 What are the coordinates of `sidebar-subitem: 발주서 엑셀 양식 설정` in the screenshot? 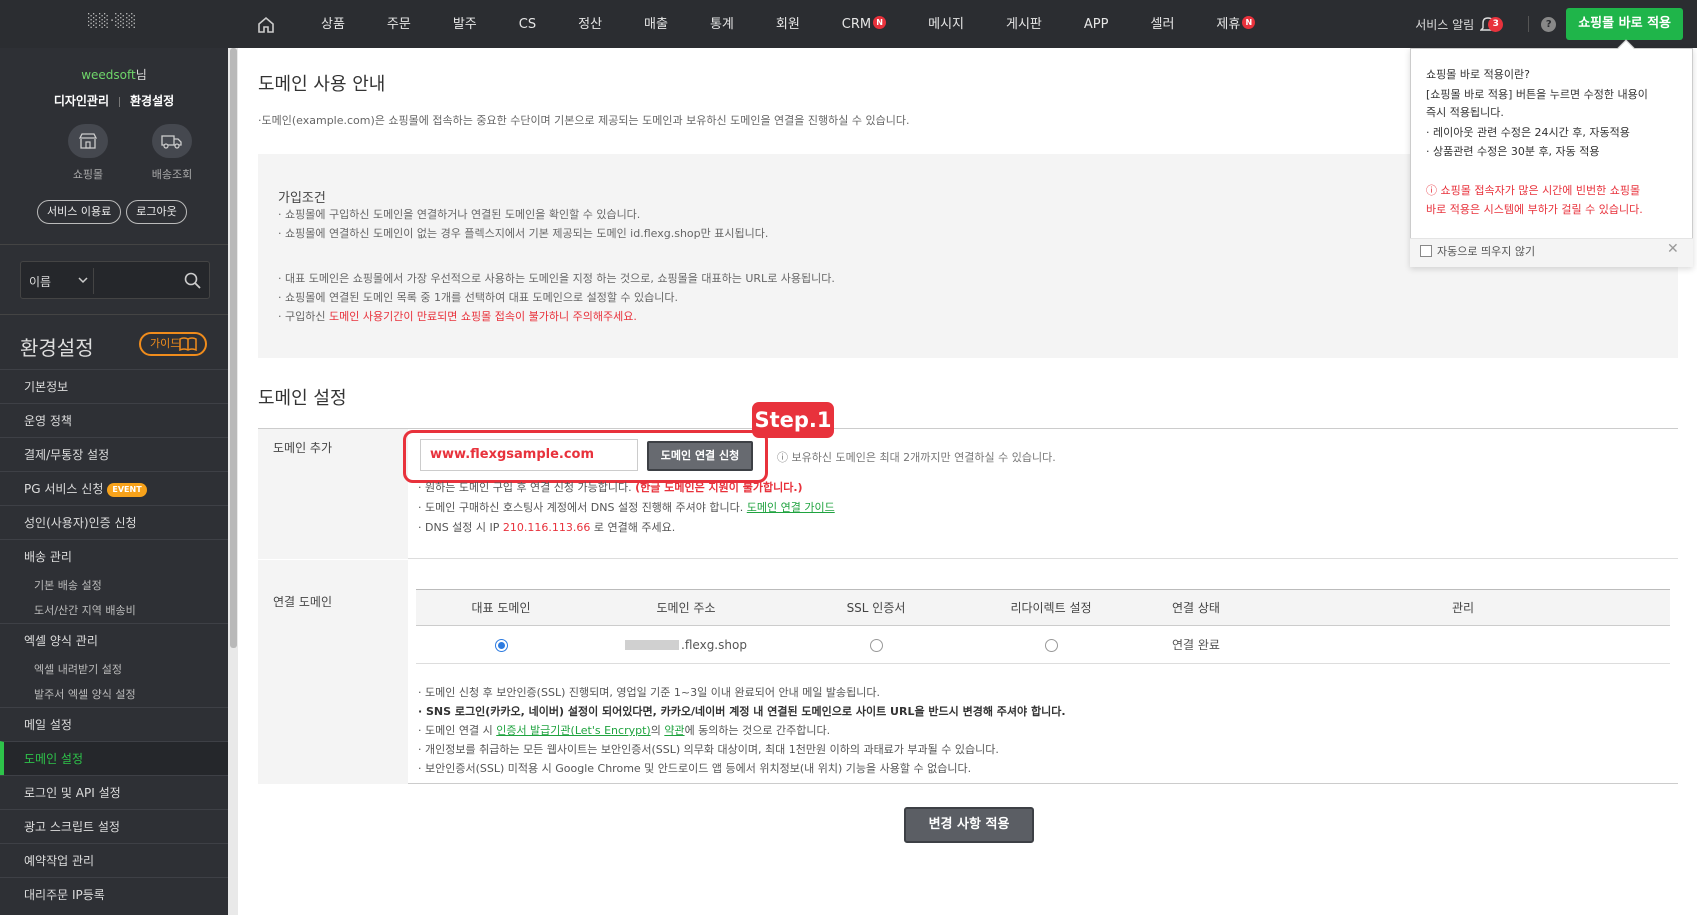 It's located at (114, 694).